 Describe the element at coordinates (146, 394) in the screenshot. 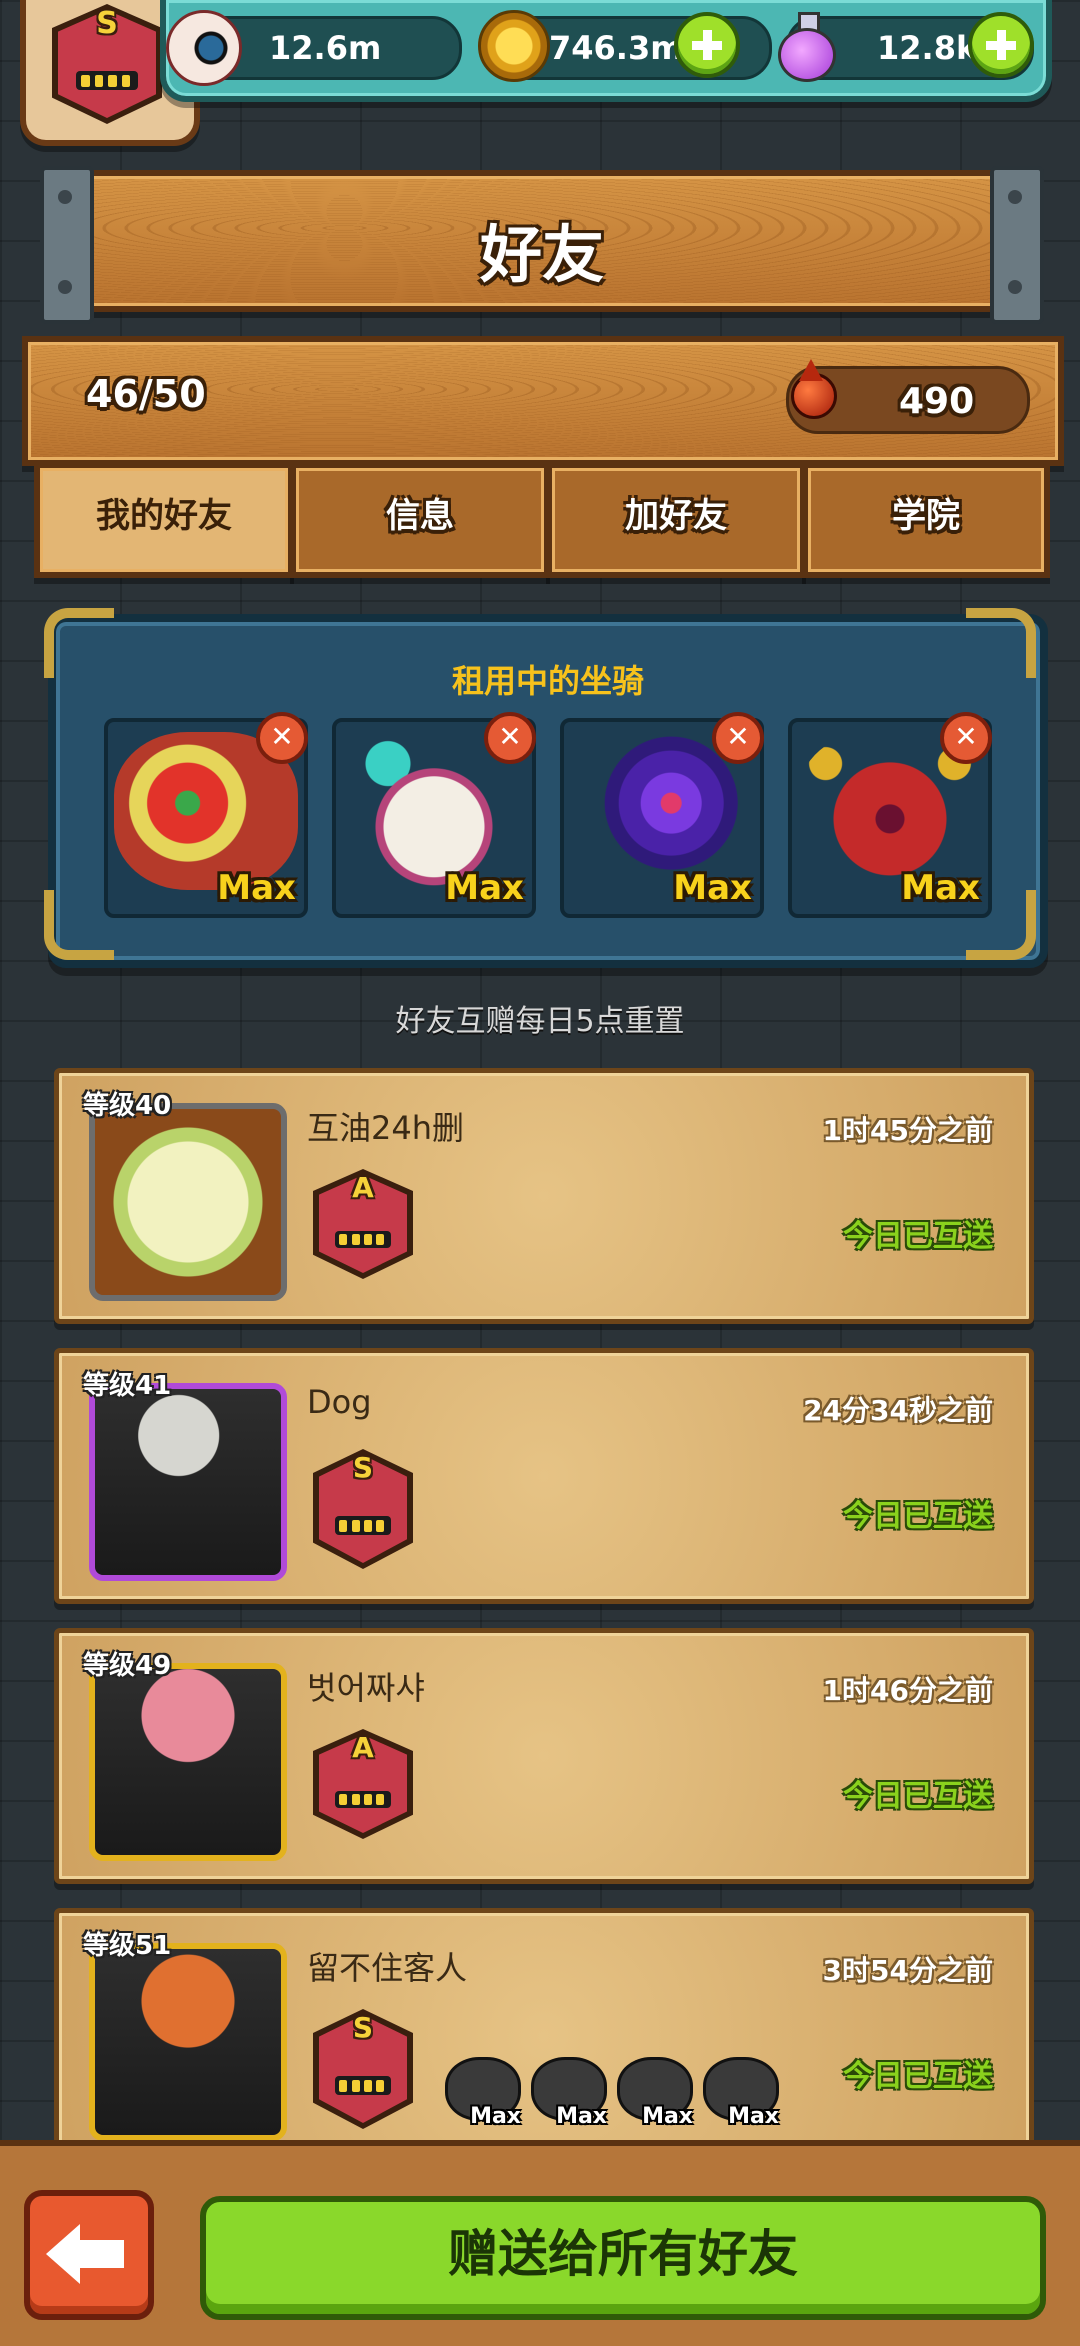

I see `friend-count: 46/50` at that location.